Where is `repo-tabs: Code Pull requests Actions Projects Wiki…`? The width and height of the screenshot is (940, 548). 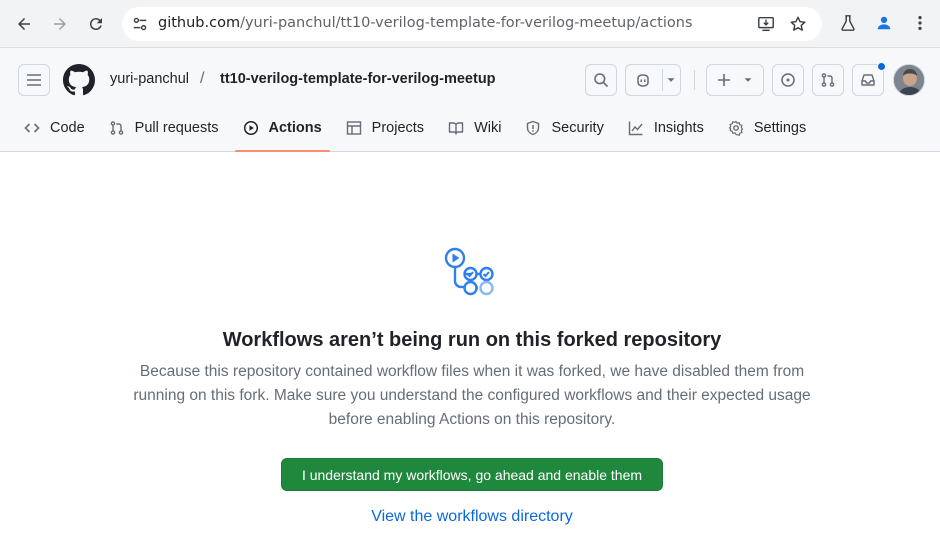 repo-tabs: Code Pull requests Actions Projects Wiki… is located at coordinates (419, 130).